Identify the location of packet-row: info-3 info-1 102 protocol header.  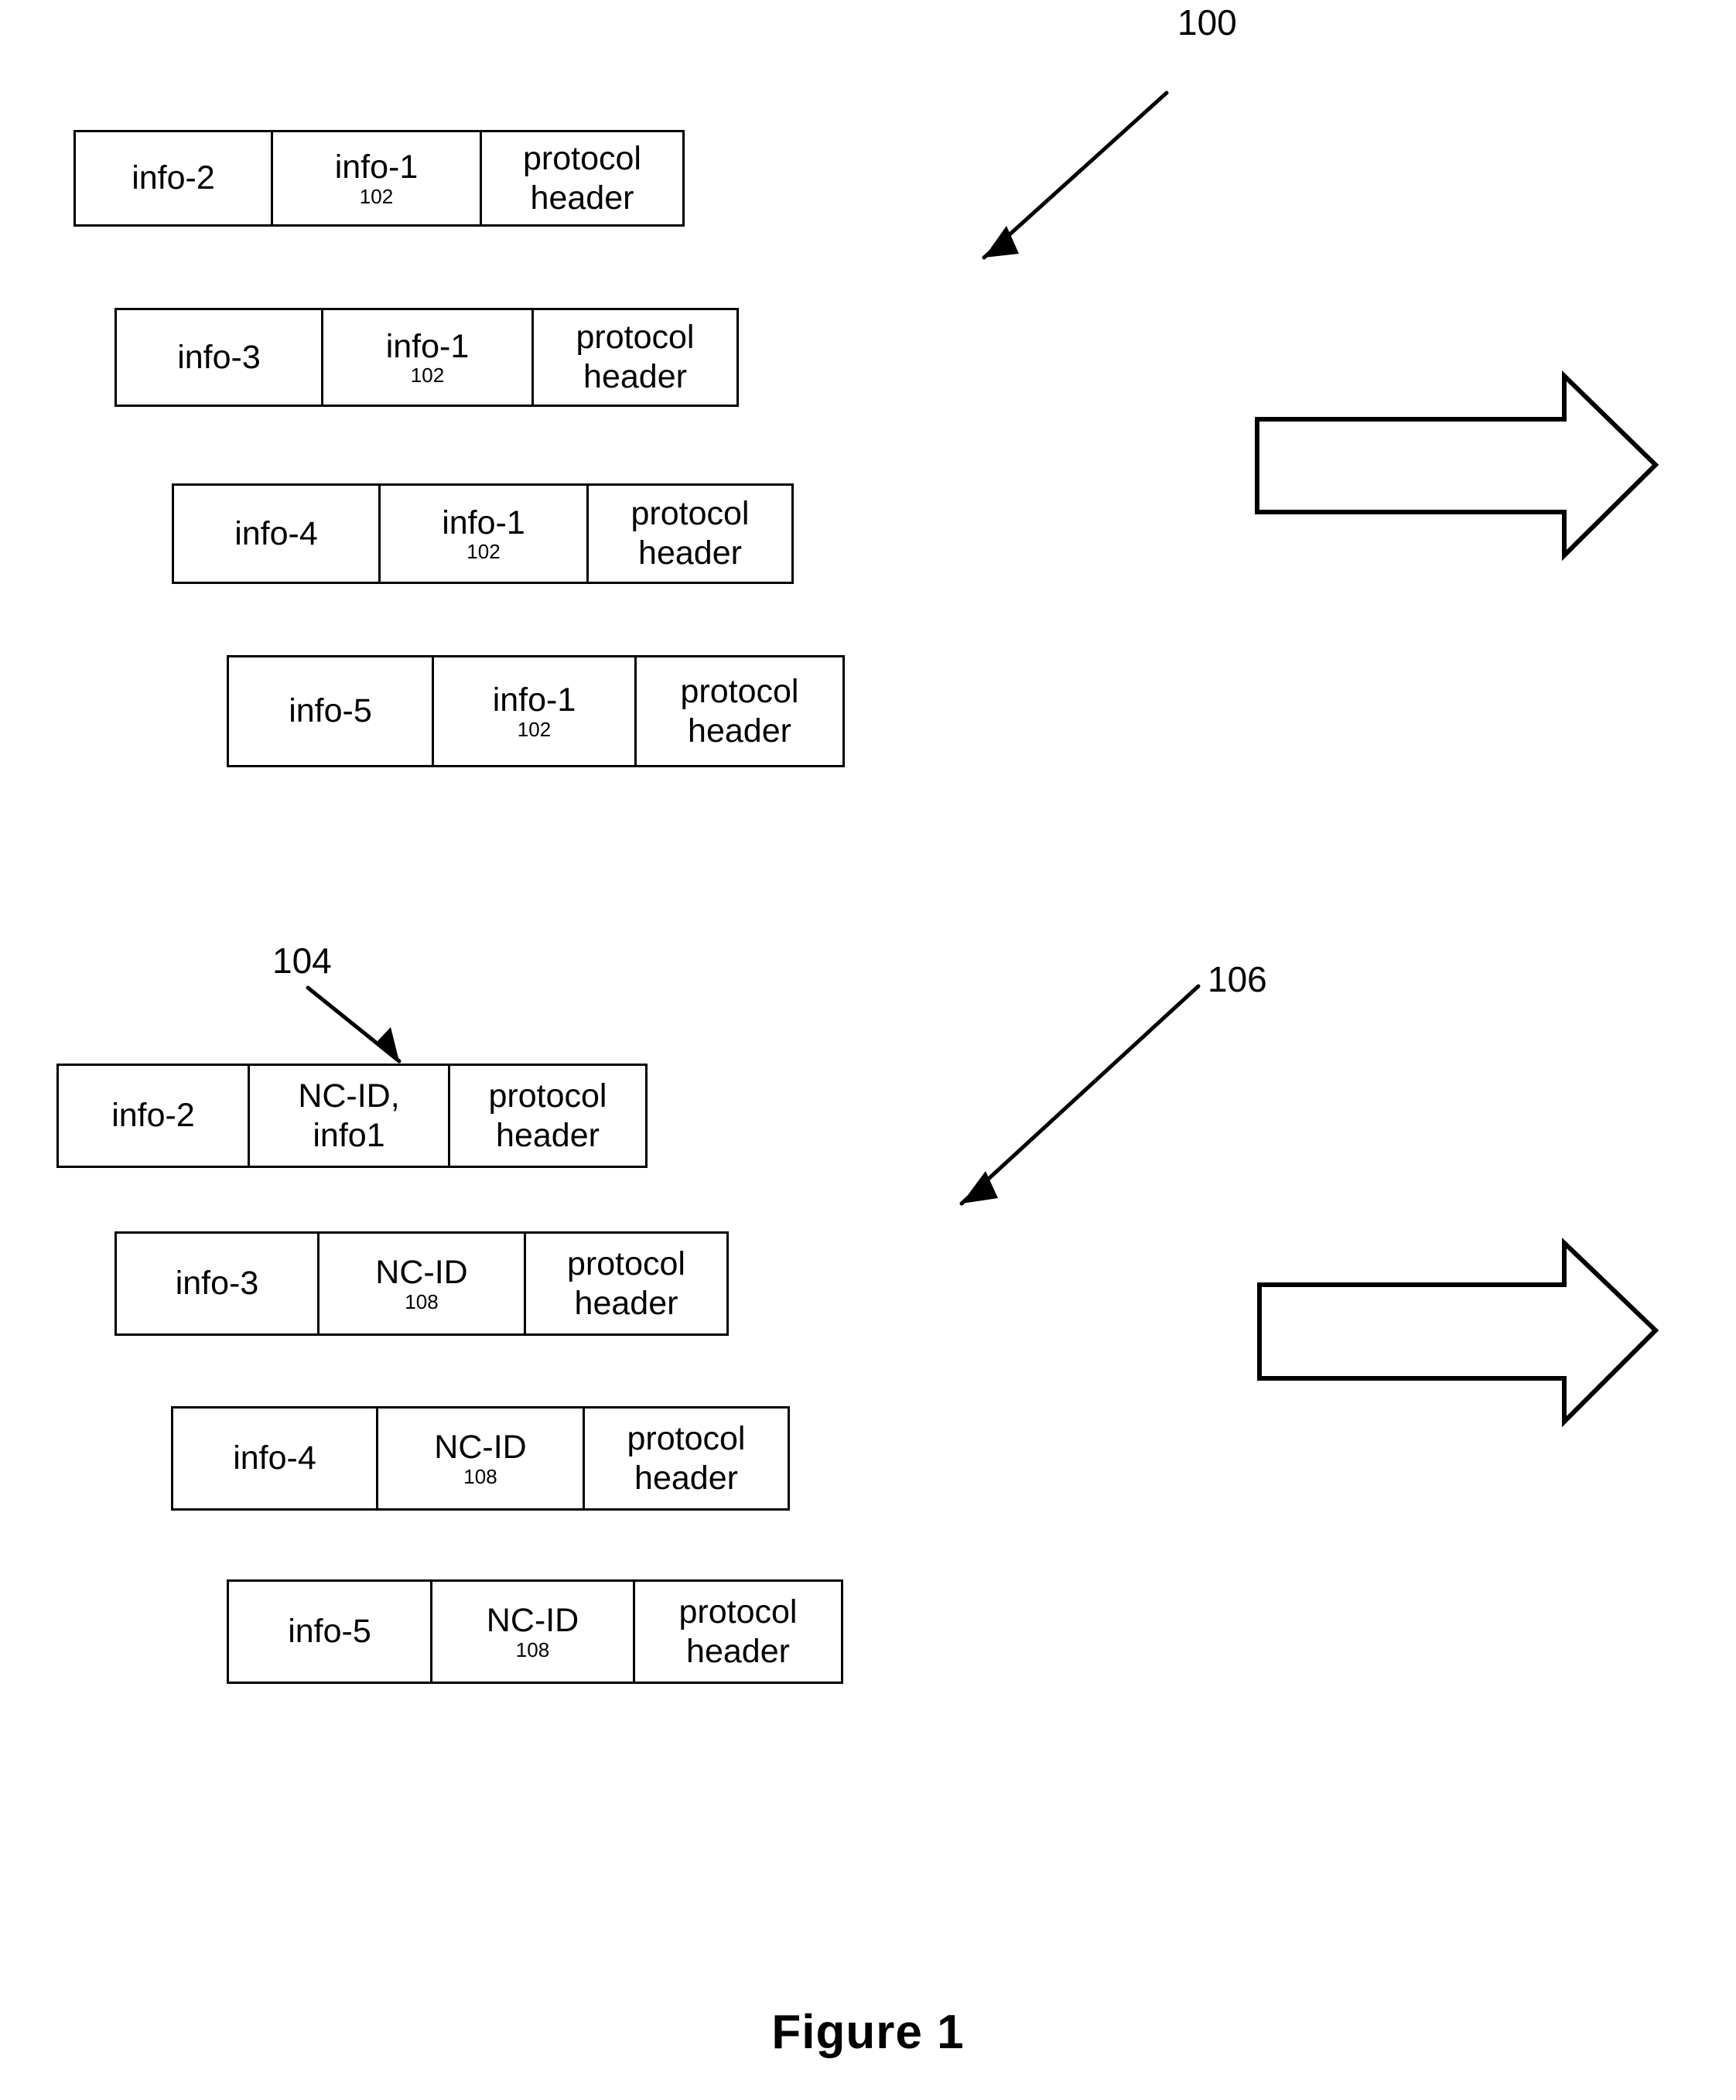
(426, 358).